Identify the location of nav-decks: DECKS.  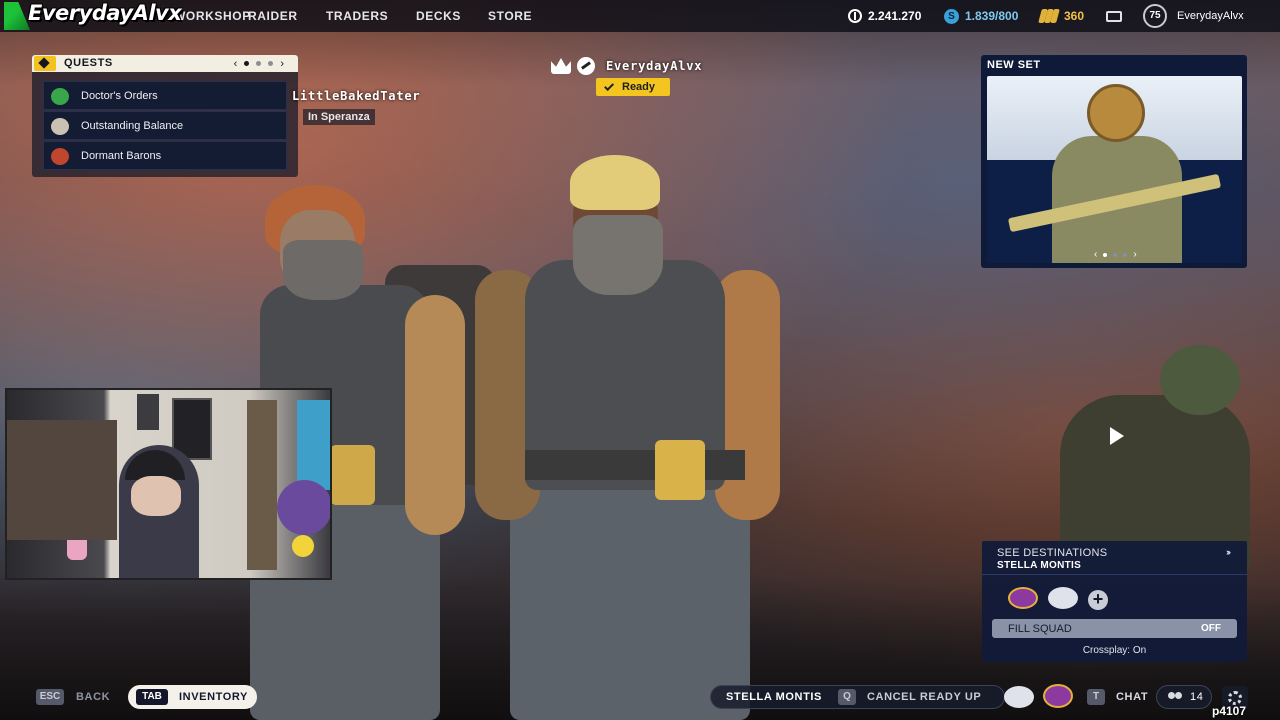
(438, 16).